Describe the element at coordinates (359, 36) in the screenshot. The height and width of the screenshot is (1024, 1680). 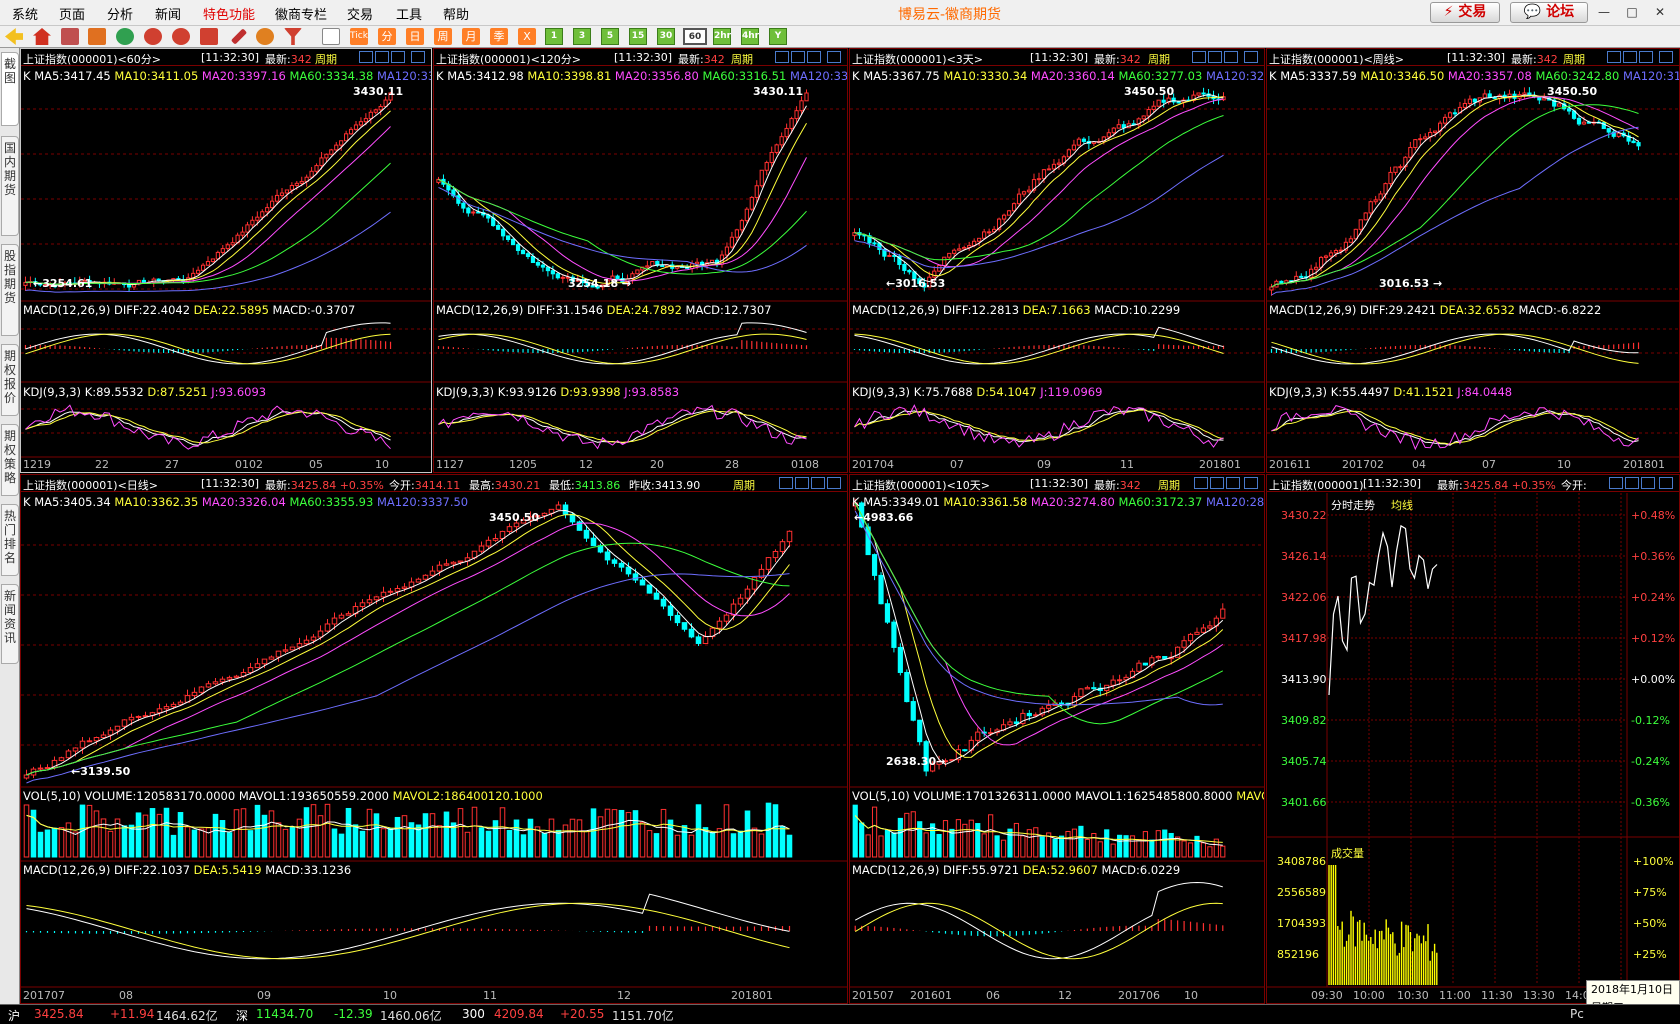
I see `tick-icon: Tick` at that location.